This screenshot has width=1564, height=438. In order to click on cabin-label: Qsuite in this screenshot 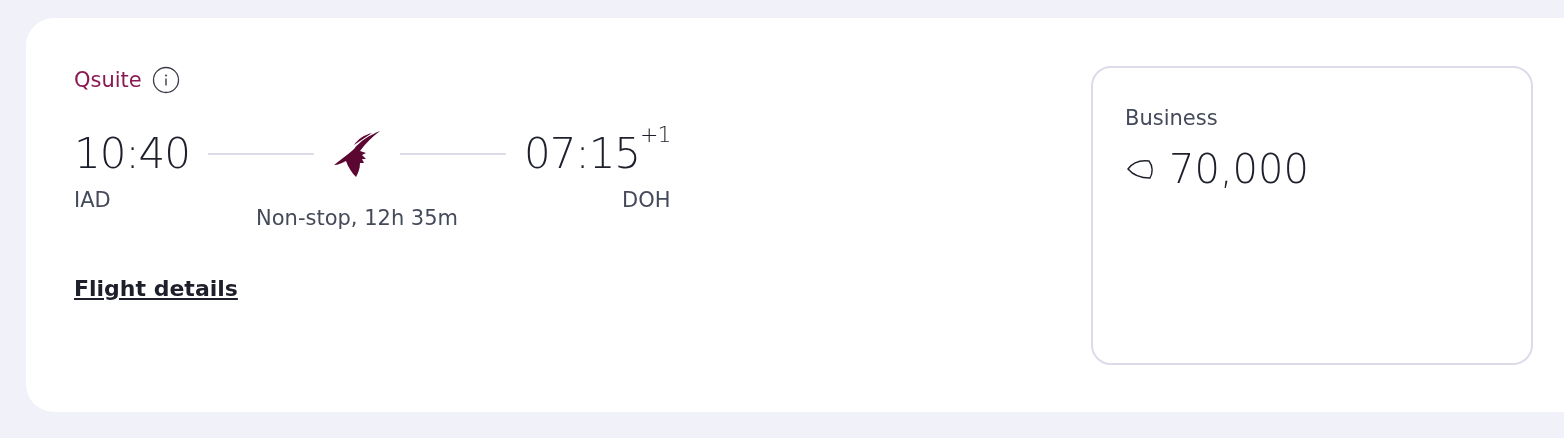, I will do `click(108, 80)`.